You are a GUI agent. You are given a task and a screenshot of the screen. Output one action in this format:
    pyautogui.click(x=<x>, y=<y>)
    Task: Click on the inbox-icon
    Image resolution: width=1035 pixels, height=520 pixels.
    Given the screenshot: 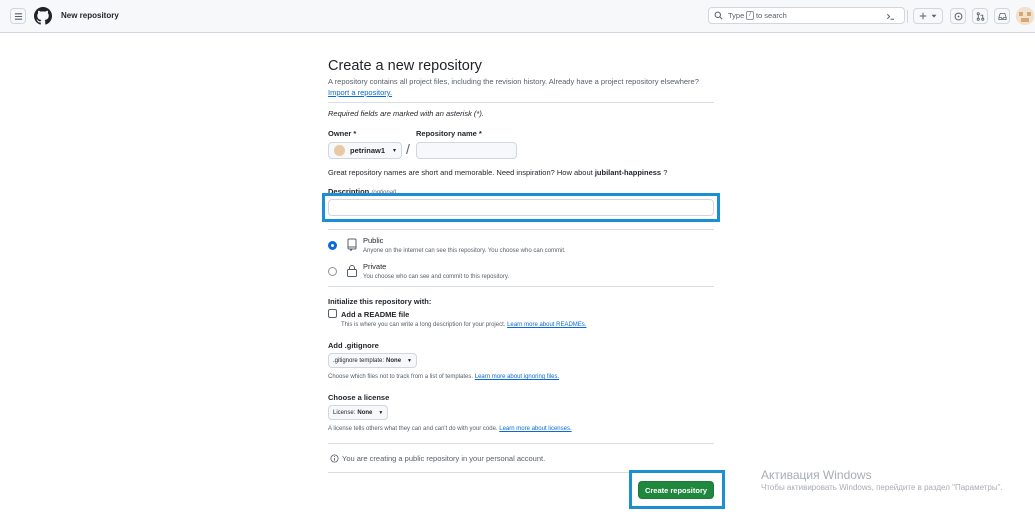 What is the action you would take?
    pyautogui.click(x=1002, y=16)
    